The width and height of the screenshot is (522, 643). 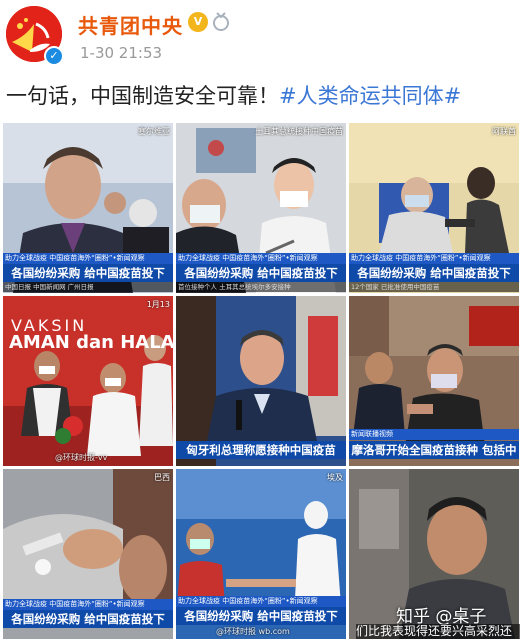 What do you see at coordinates (370, 96) in the screenshot?
I see `hashtag-link: #人类命运共同体#` at bounding box center [370, 96].